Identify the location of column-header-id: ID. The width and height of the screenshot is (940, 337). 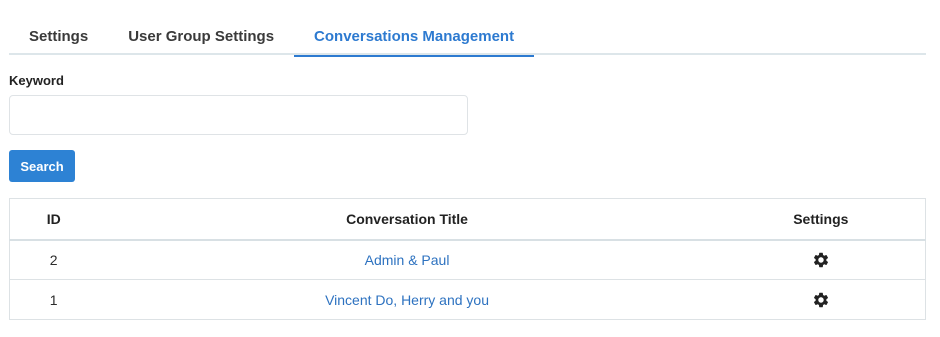
(53, 219).